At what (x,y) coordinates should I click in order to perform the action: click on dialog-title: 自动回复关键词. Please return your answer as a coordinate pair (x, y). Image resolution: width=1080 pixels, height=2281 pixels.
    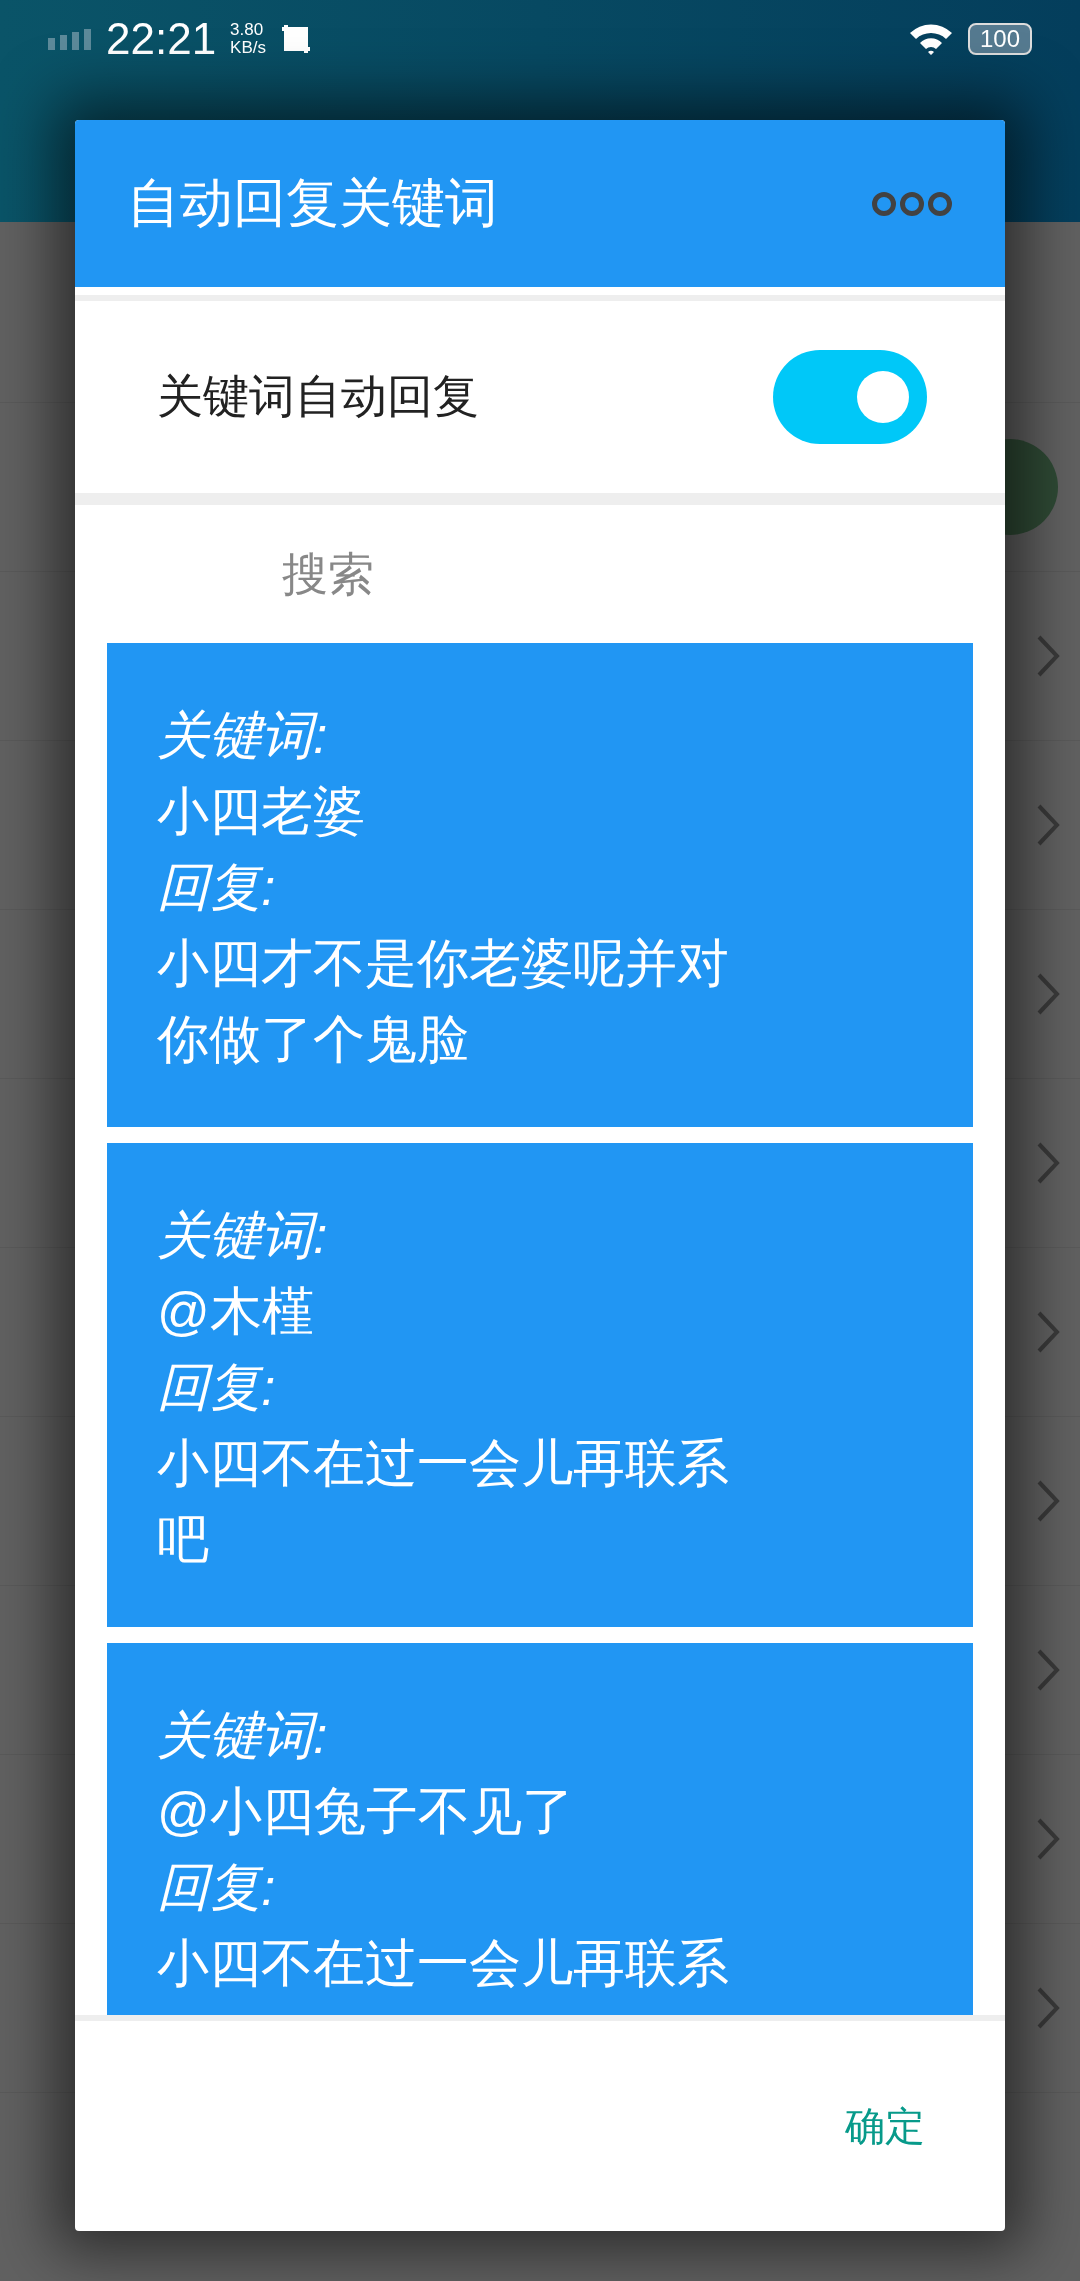
    Looking at the image, I should click on (312, 202).